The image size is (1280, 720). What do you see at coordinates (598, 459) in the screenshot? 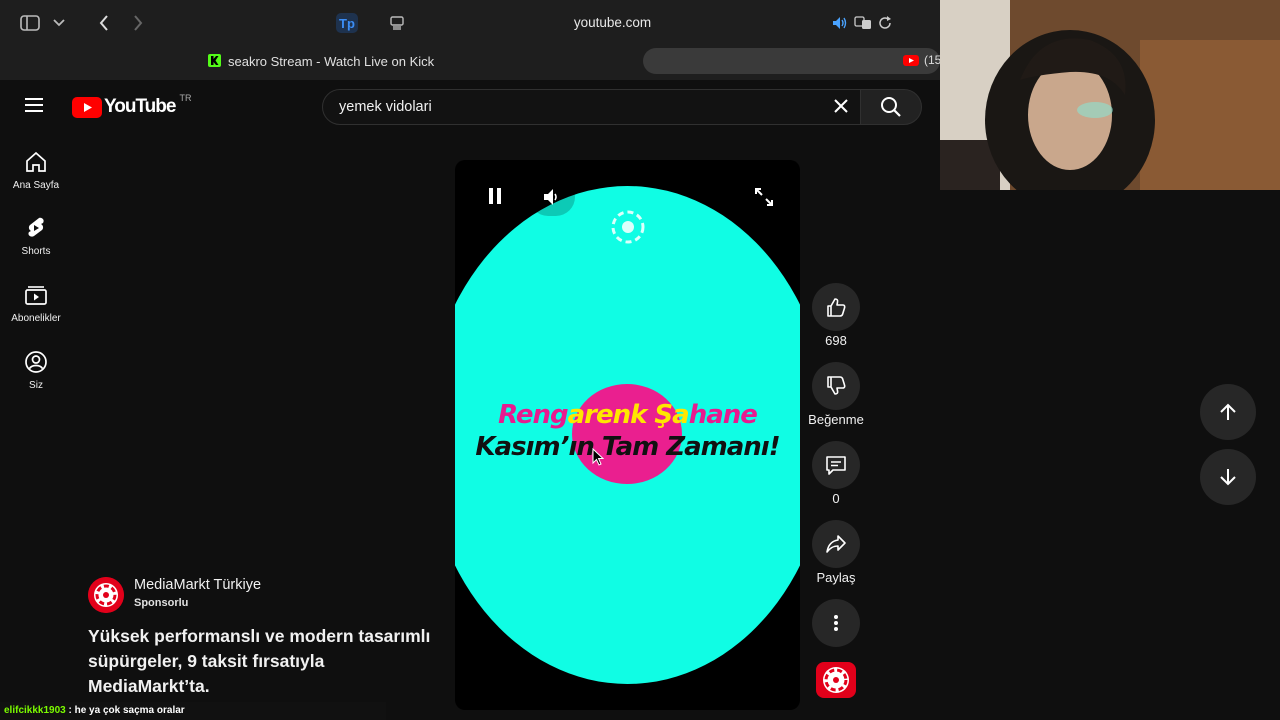
I see `mouse-cursor-icon` at bounding box center [598, 459].